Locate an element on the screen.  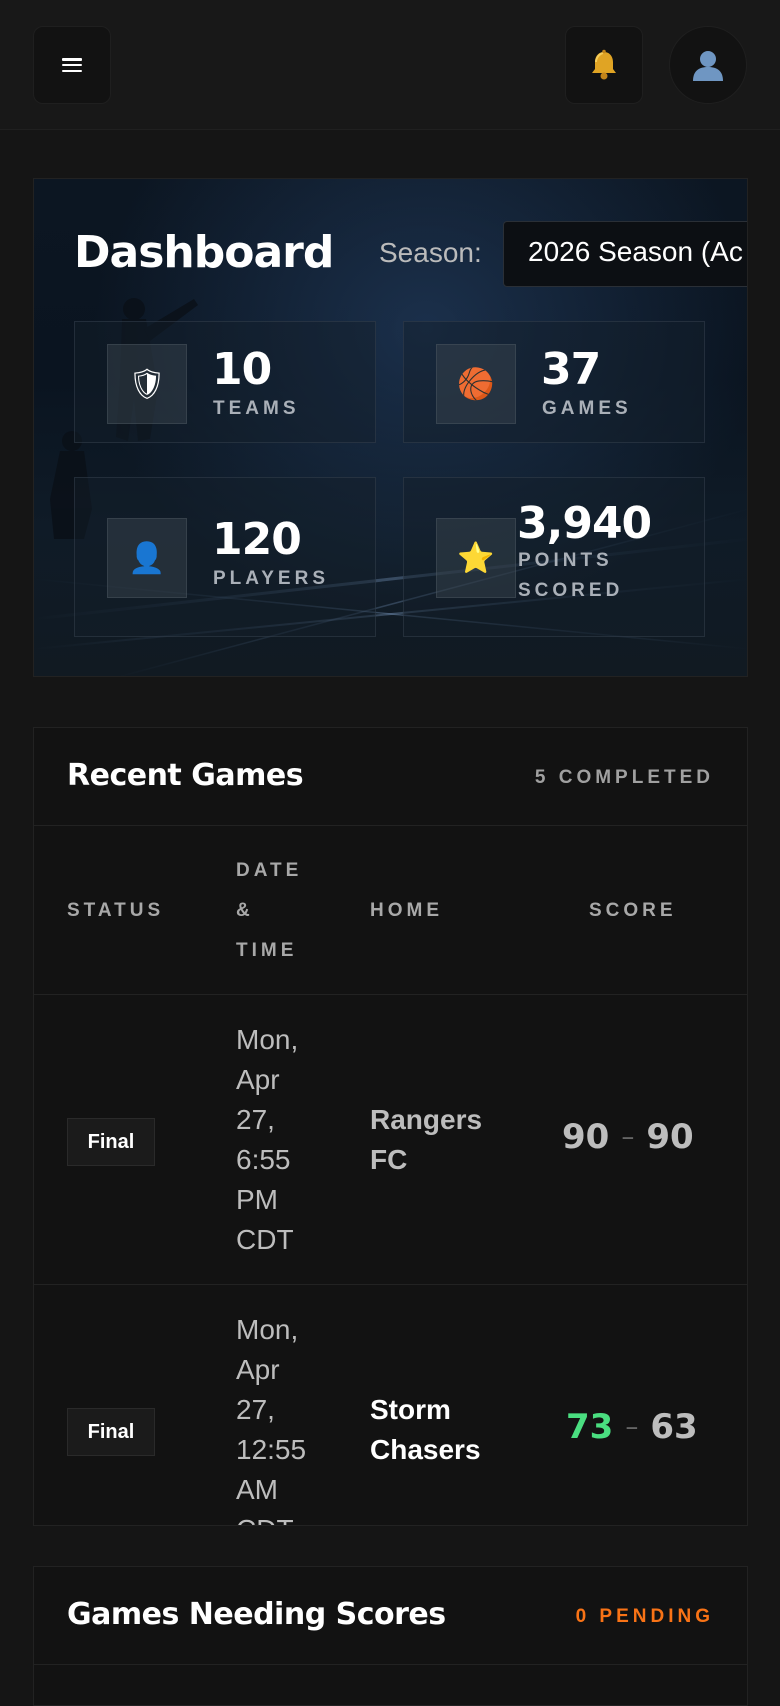
column-header-datetime: DATE & TIME is located at coordinates (269, 911).